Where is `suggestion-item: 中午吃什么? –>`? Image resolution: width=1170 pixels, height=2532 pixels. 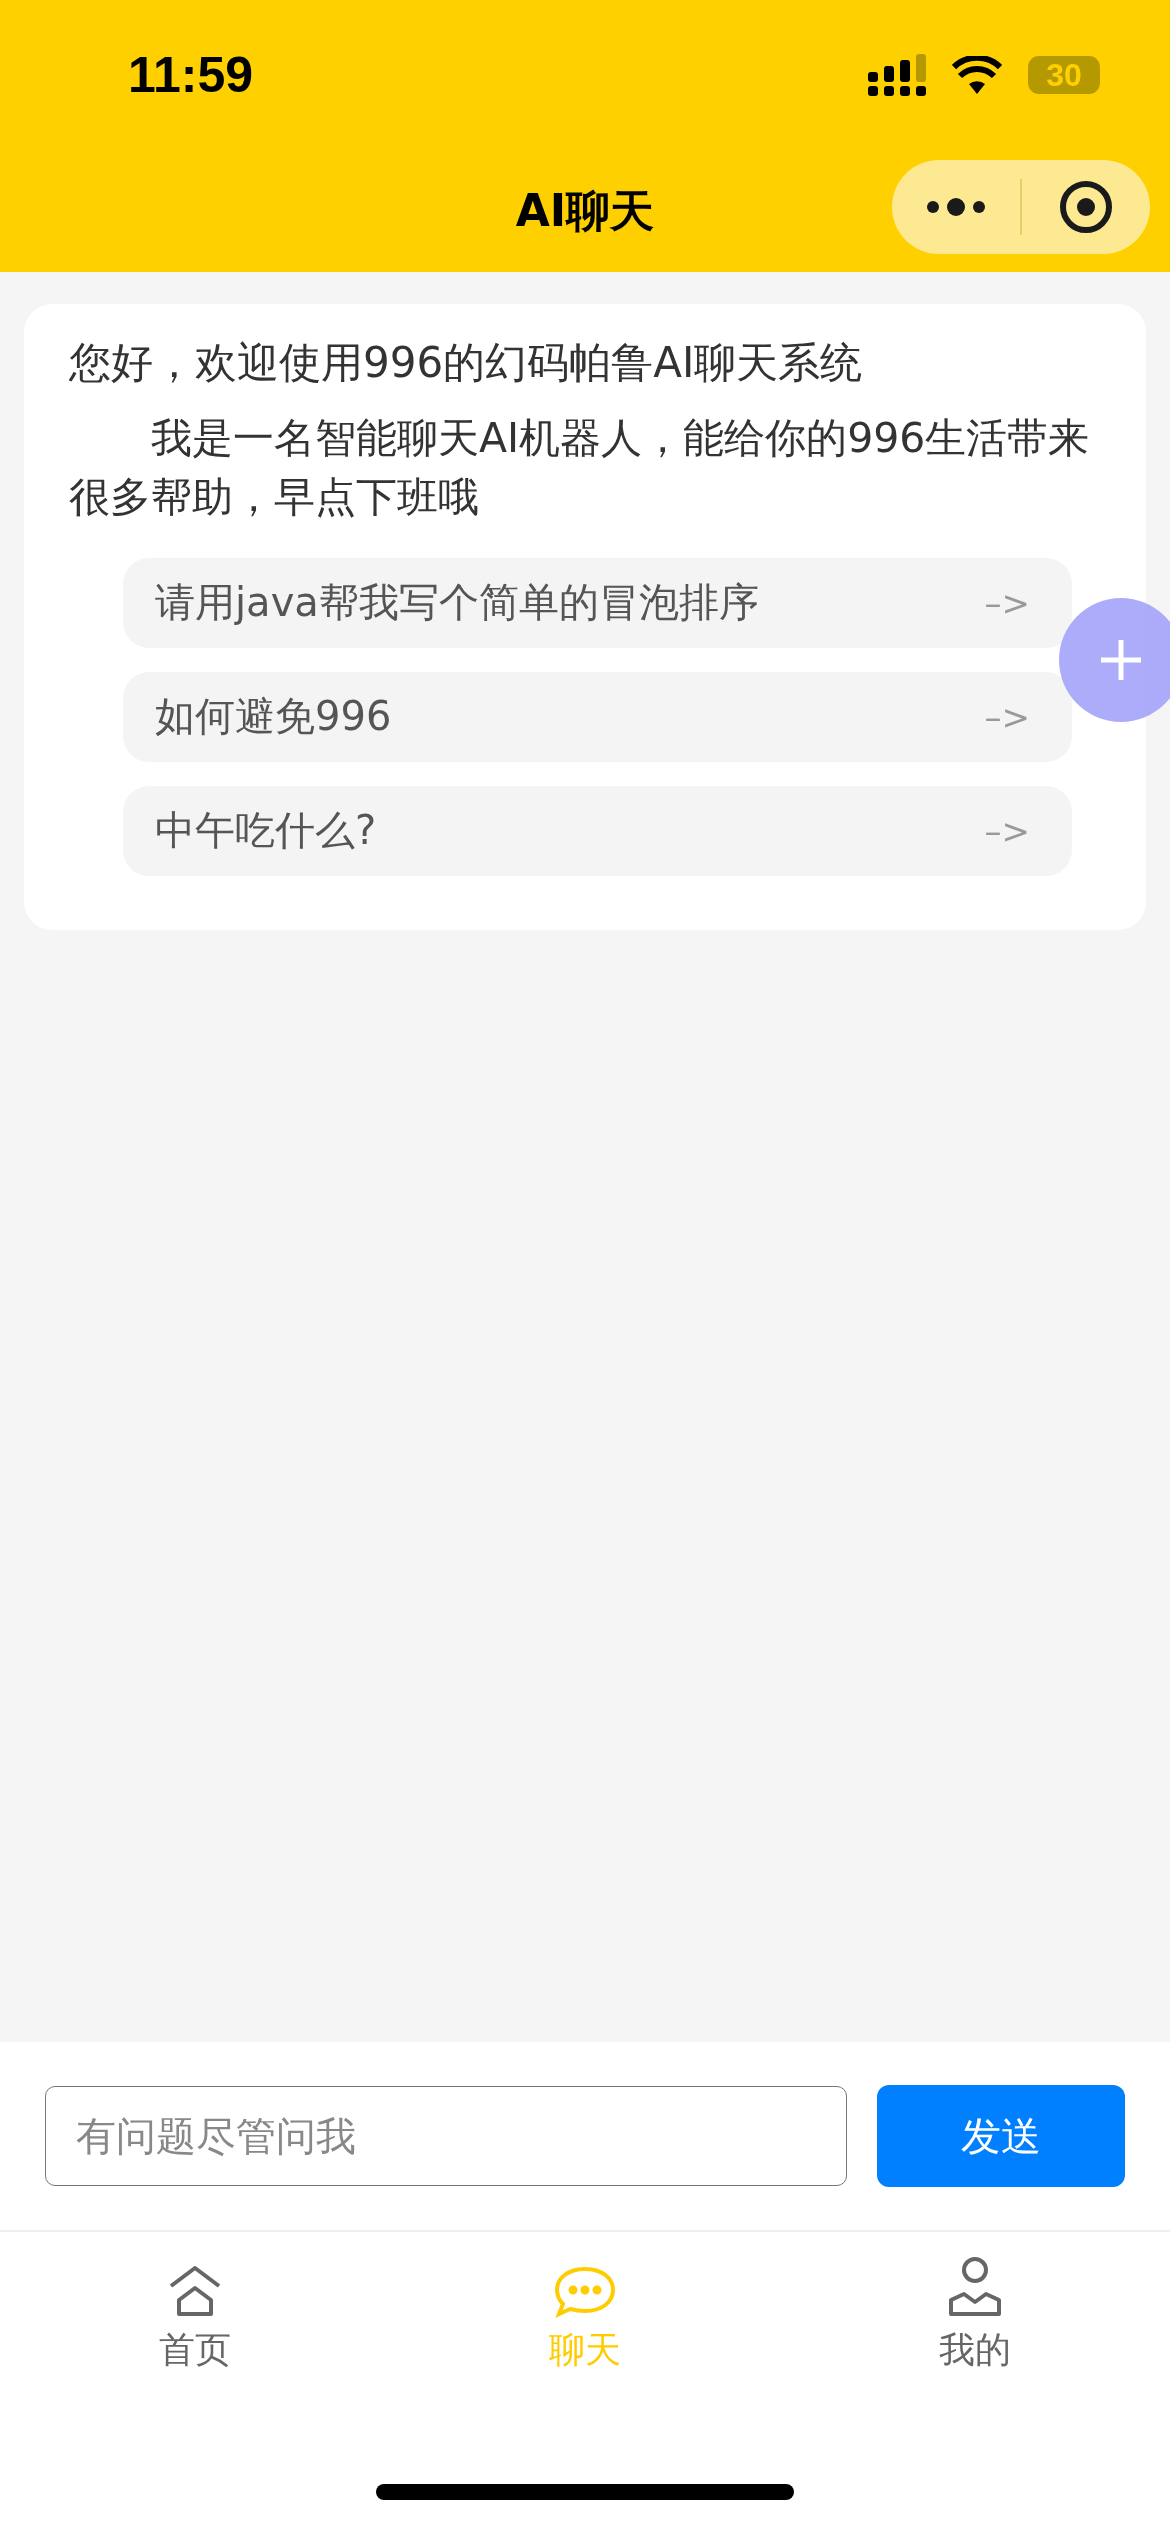 suggestion-item: 中午吃什么? –> is located at coordinates (597, 830).